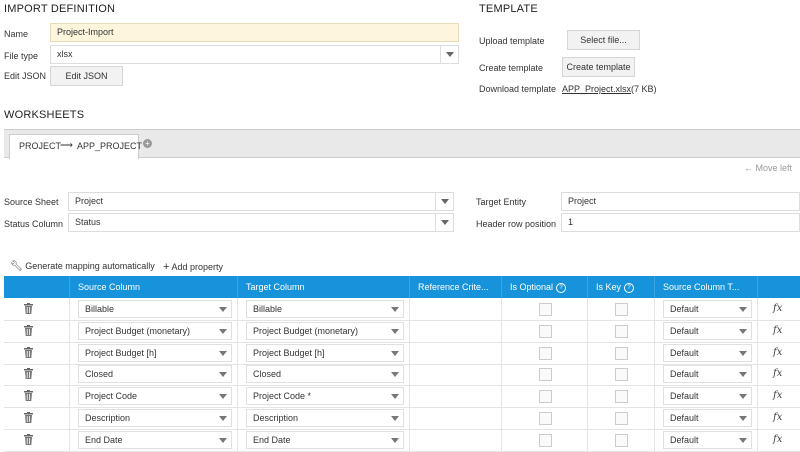 Image resolution: width=800 pixels, height=452 pixels. What do you see at coordinates (276, 418) in the screenshot?
I see `target-column-value: Description` at bounding box center [276, 418].